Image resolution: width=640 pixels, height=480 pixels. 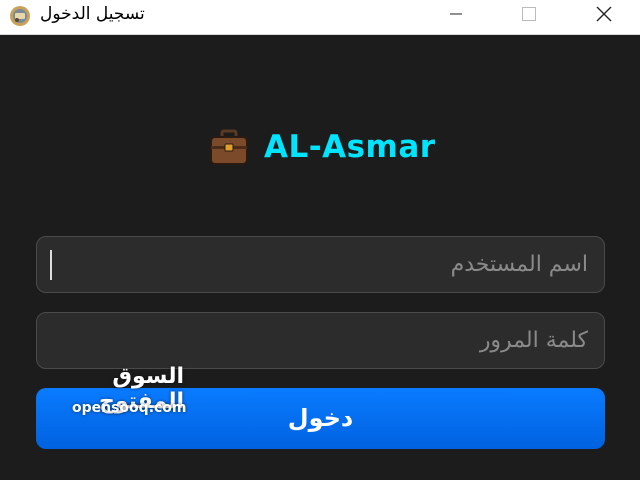 I want to click on maximize-icon, so click(x=529, y=14).